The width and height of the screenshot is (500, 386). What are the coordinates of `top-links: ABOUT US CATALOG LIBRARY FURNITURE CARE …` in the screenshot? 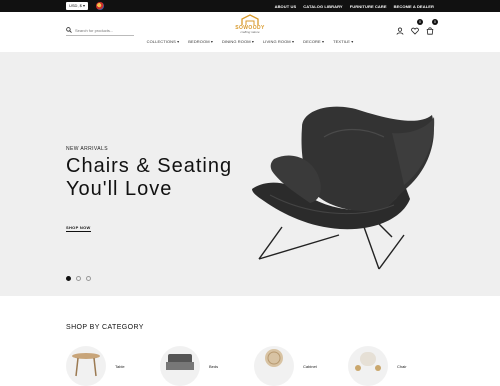 It's located at (354, 6).